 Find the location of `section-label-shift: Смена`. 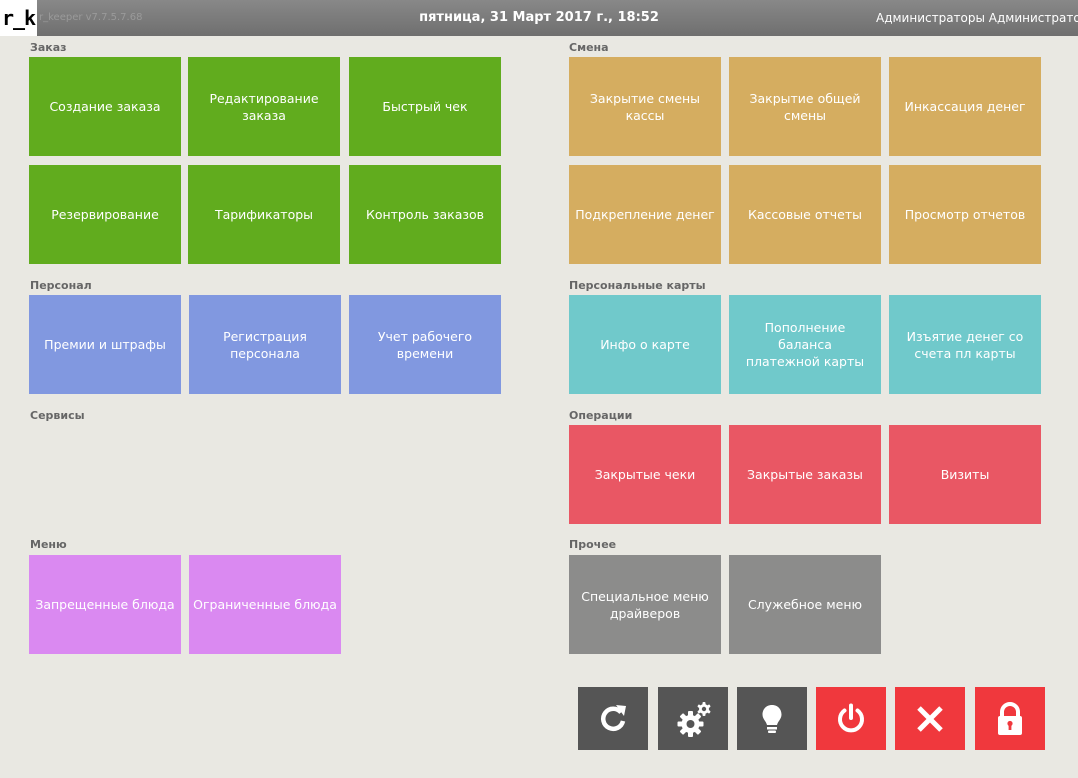

section-label-shift: Смена is located at coordinates (589, 47).